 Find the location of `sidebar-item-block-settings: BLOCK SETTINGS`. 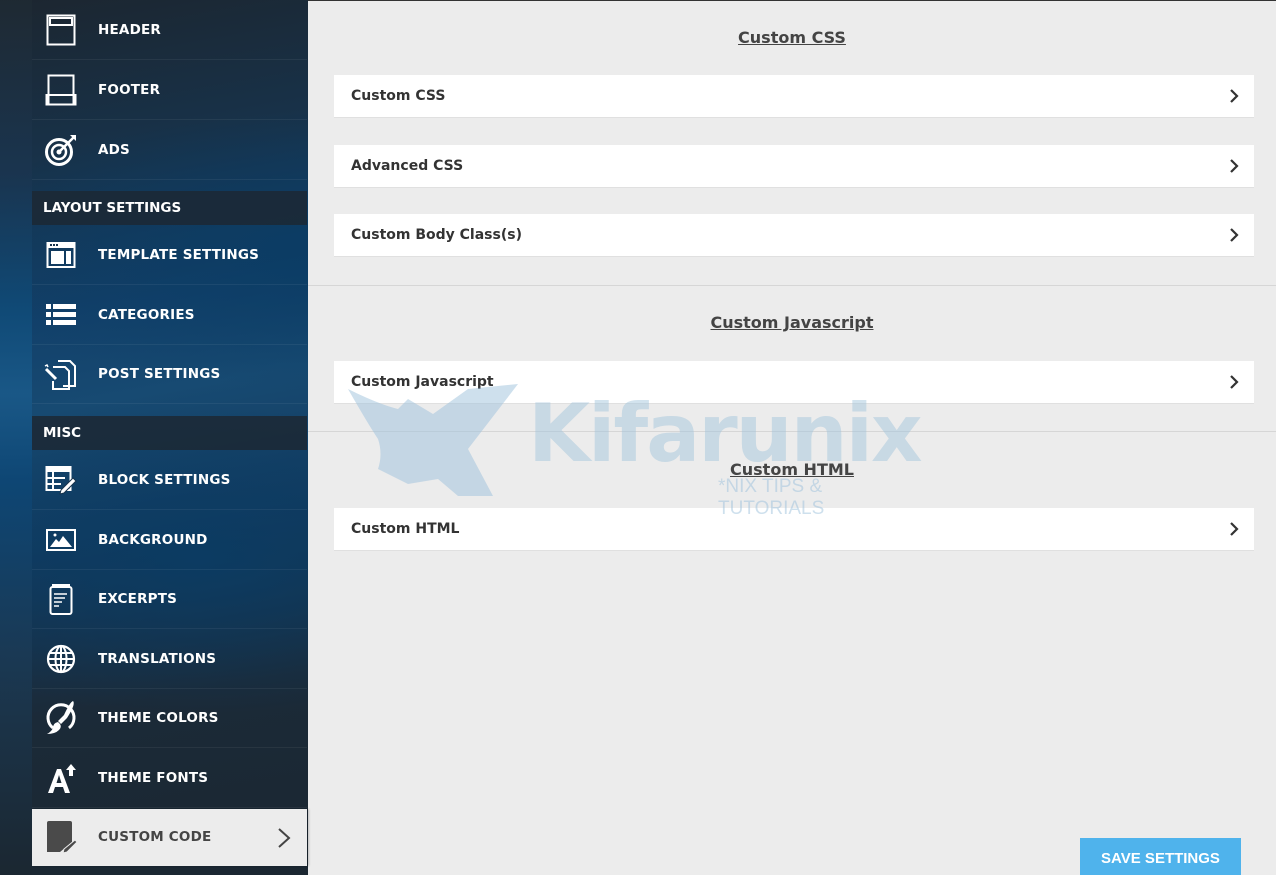

sidebar-item-block-settings: BLOCK SETTINGS is located at coordinates (169, 480).